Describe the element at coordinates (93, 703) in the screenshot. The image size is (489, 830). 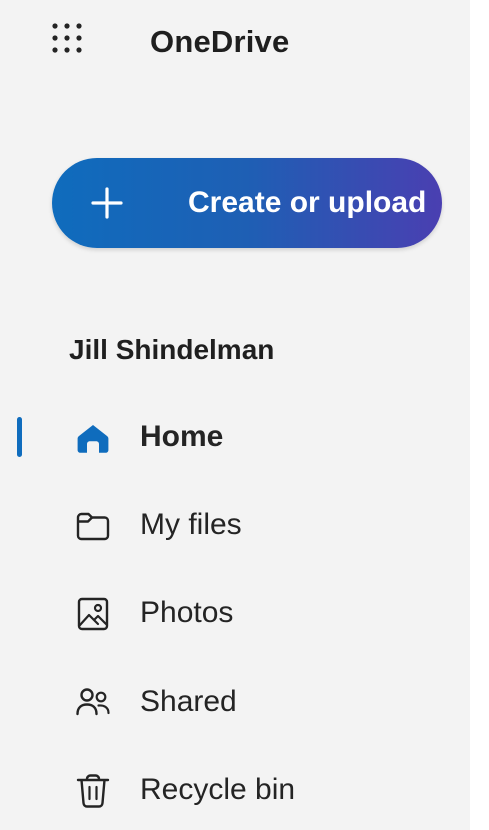
I see `people-icon` at that location.